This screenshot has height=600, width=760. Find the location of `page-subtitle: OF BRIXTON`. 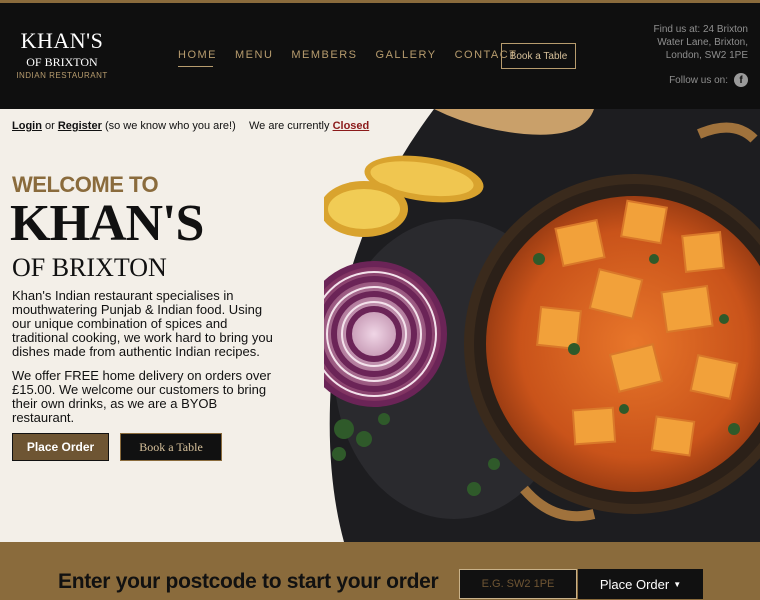

page-subtitle: OF BRIXTON is located at coordinates (89, 267).